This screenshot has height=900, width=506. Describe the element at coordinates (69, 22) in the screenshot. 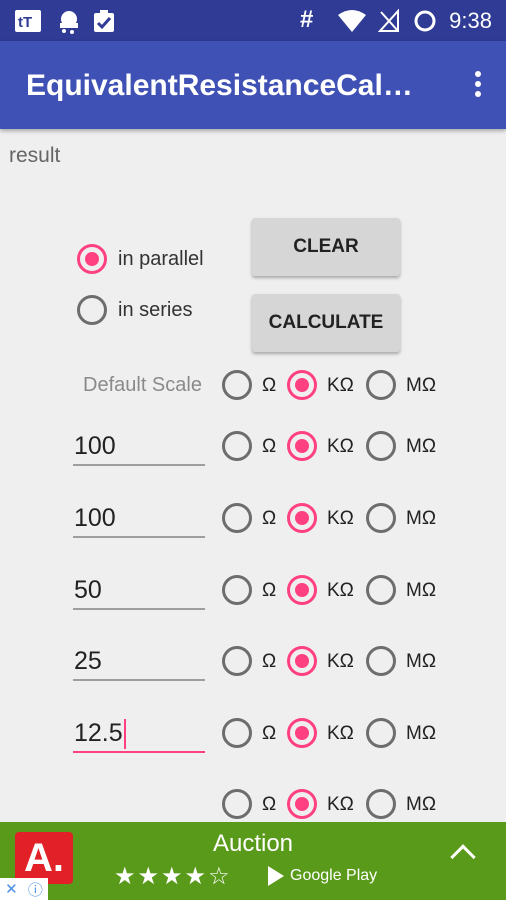

I see `weather-icon` at that location.